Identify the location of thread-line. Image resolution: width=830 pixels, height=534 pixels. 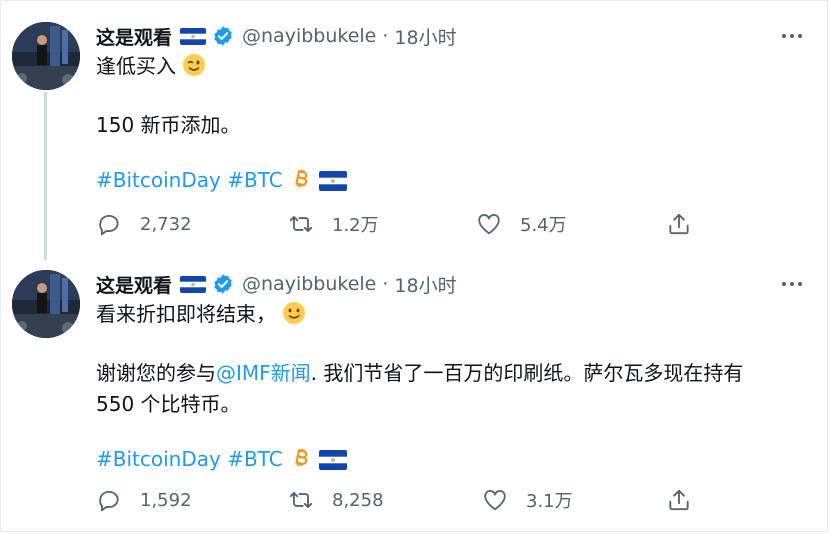
(45, 176).